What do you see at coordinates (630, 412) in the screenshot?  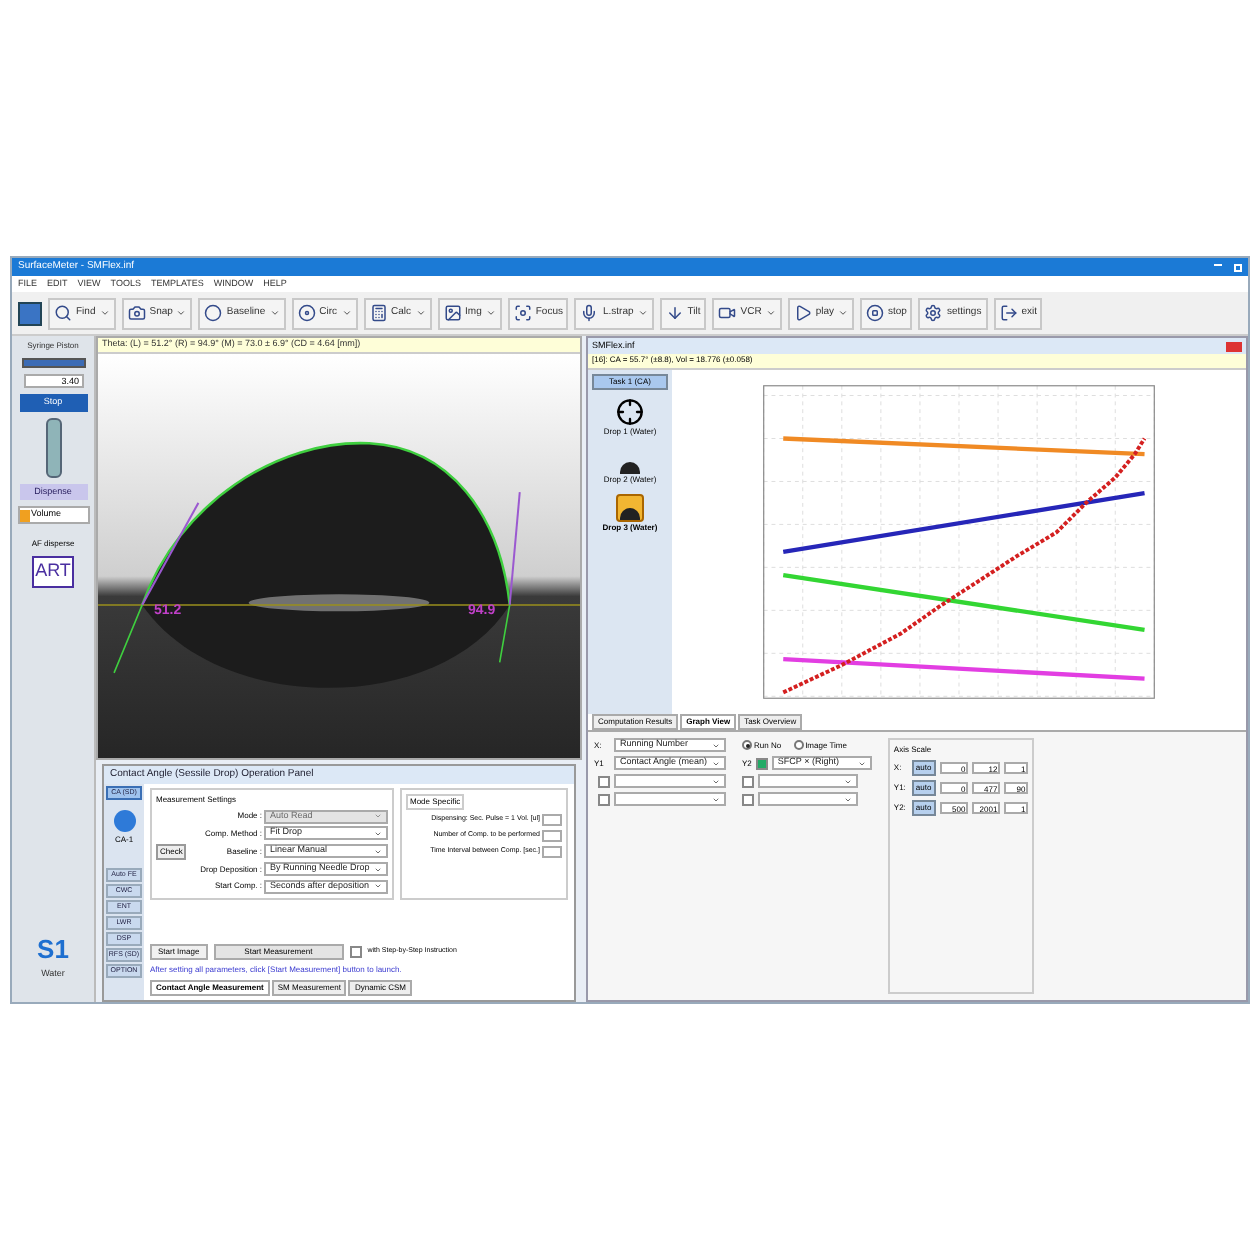 I see `crosshair-icon` at bounding box center [630, 412].